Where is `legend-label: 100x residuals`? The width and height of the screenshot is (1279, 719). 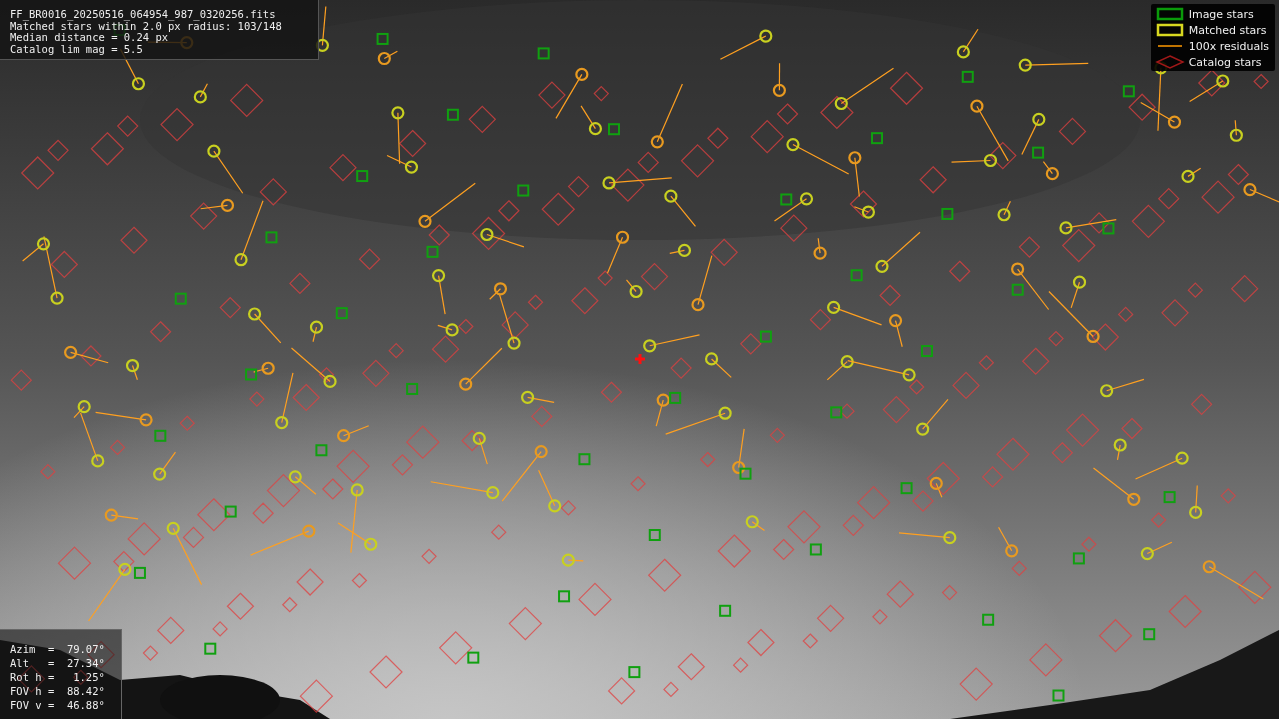
legend-label: 100x residuals is located at coordinates (1228, 46).